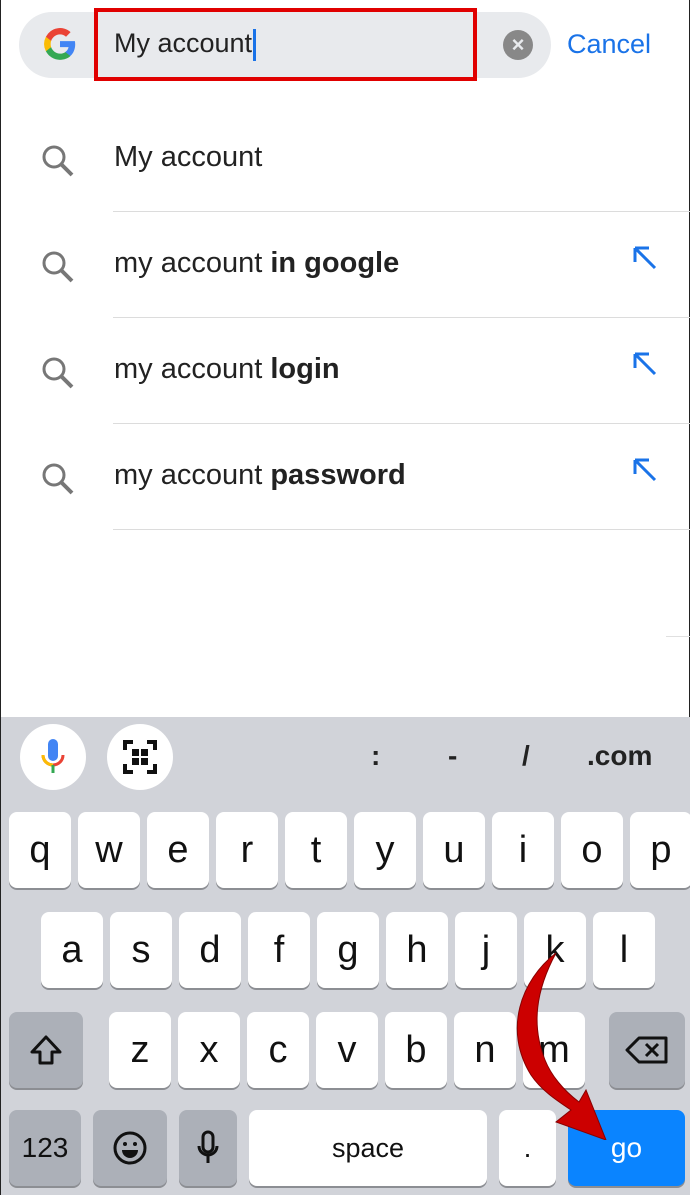  What do you see at coordinates (619, 756) in the screenshot?
I see `key-dotcom: .com` at bounding box center [619, 756].